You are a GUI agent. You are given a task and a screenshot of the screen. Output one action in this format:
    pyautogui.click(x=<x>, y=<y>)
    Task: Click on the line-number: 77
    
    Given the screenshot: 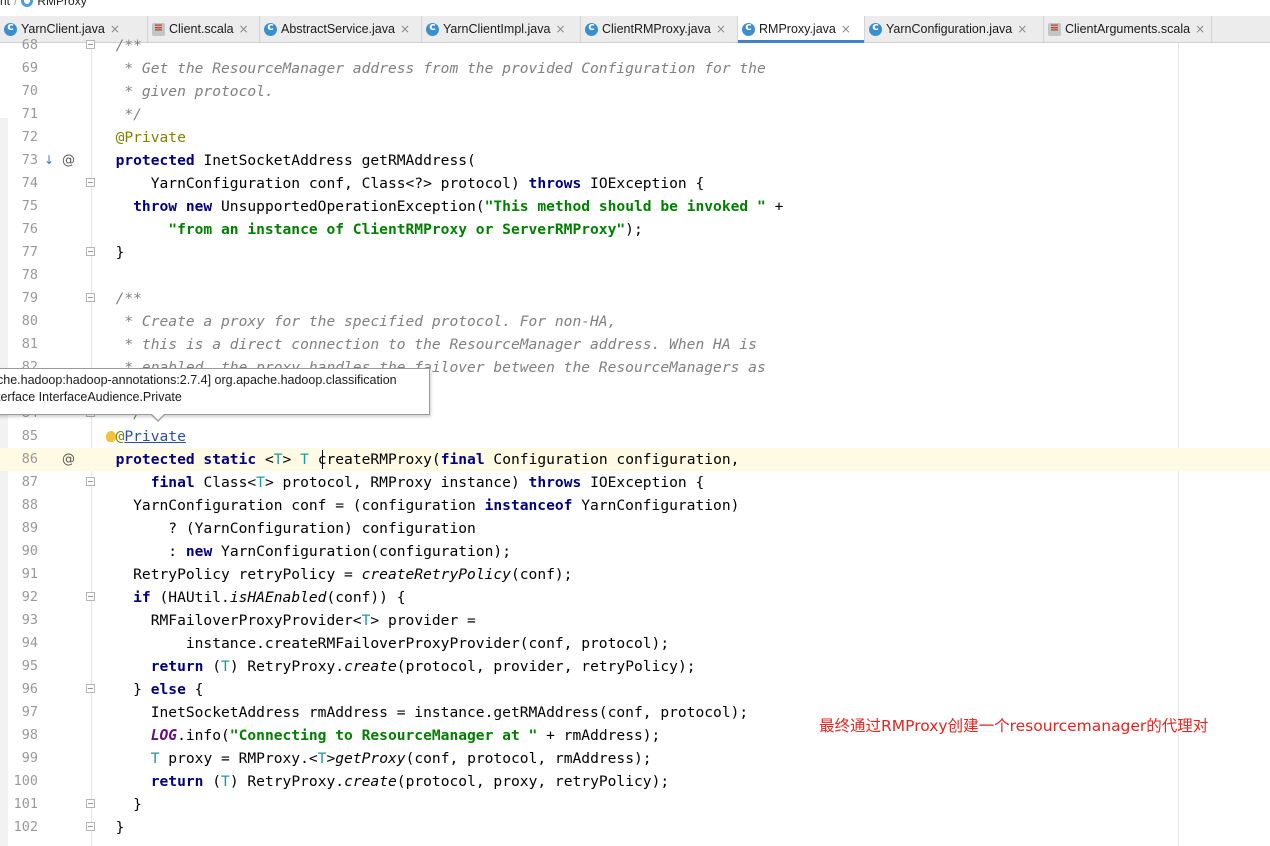 What is the action you would take?
    pyautogui.click(x=19, y=252)
    